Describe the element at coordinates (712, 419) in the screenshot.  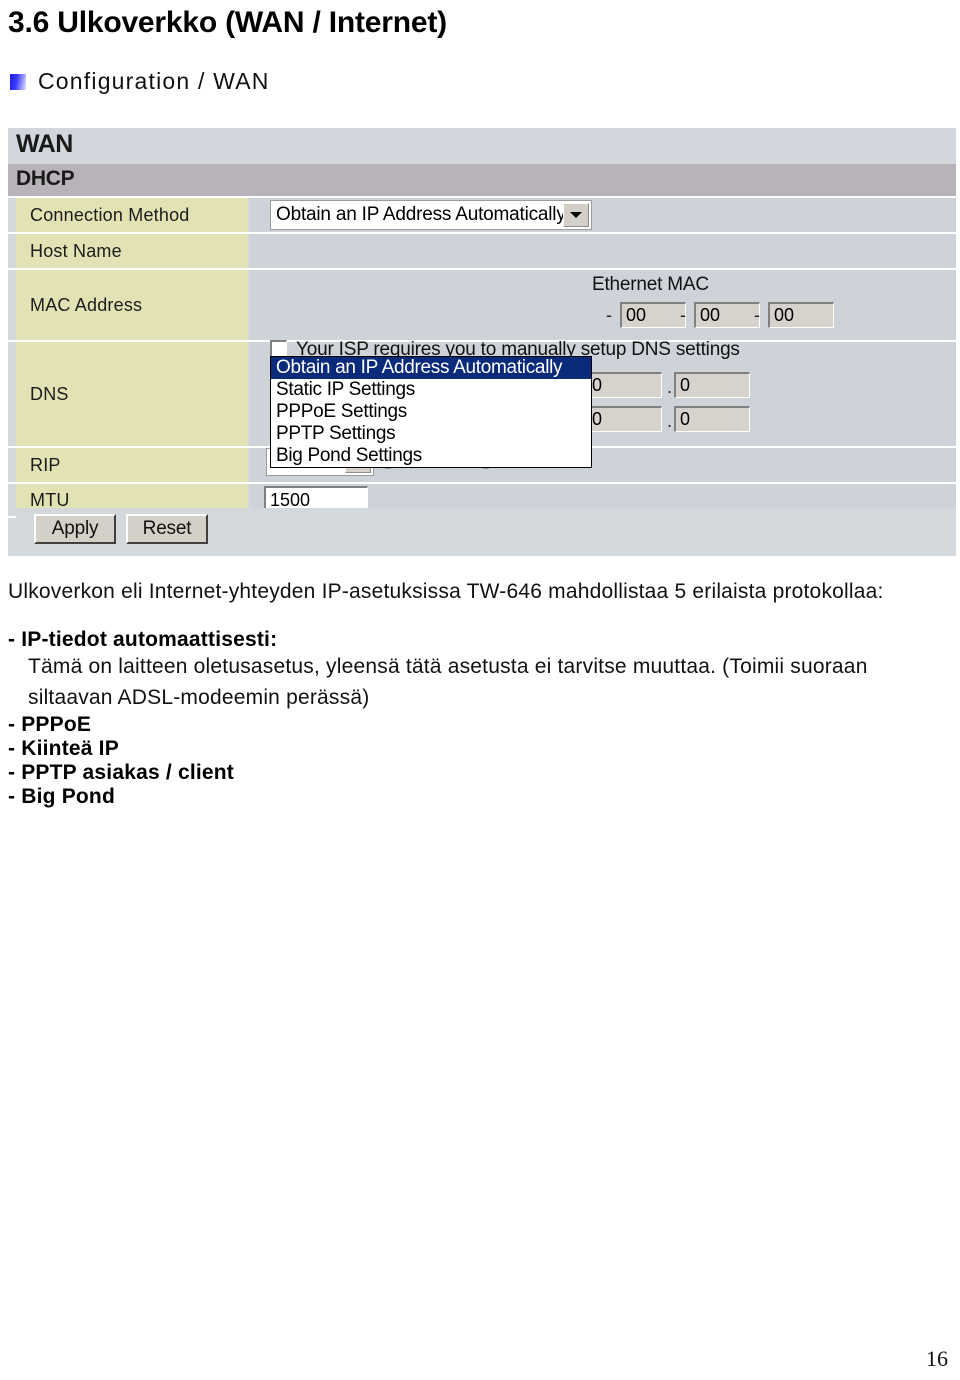
I see `secondary-dns-octet-4-input: 0` at that location.